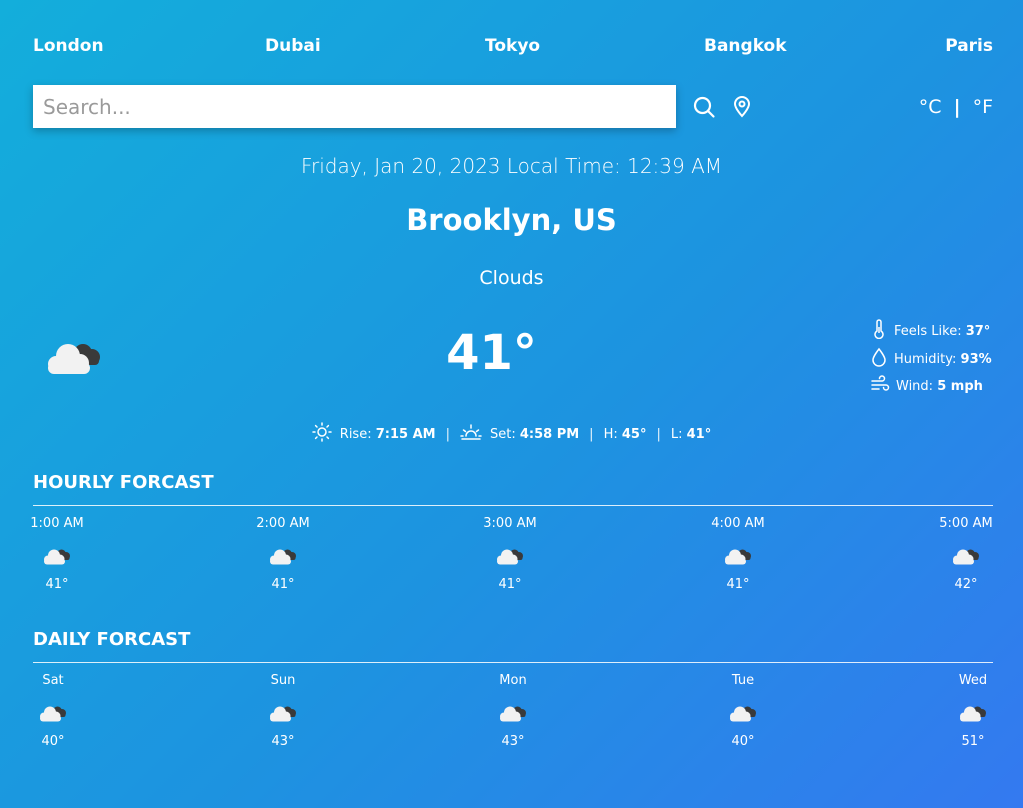 This screenshot has height=808, width=1023. I want to click on wind-value: 5 mph, so click(960, 386).